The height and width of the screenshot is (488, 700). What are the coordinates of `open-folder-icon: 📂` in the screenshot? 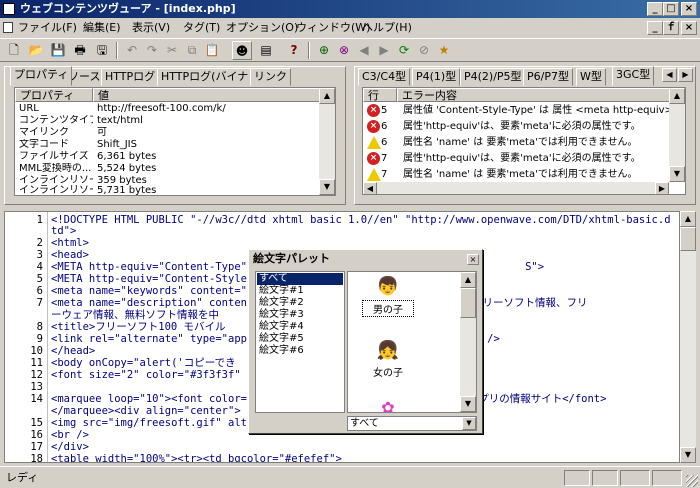 It's located at (36, 50).